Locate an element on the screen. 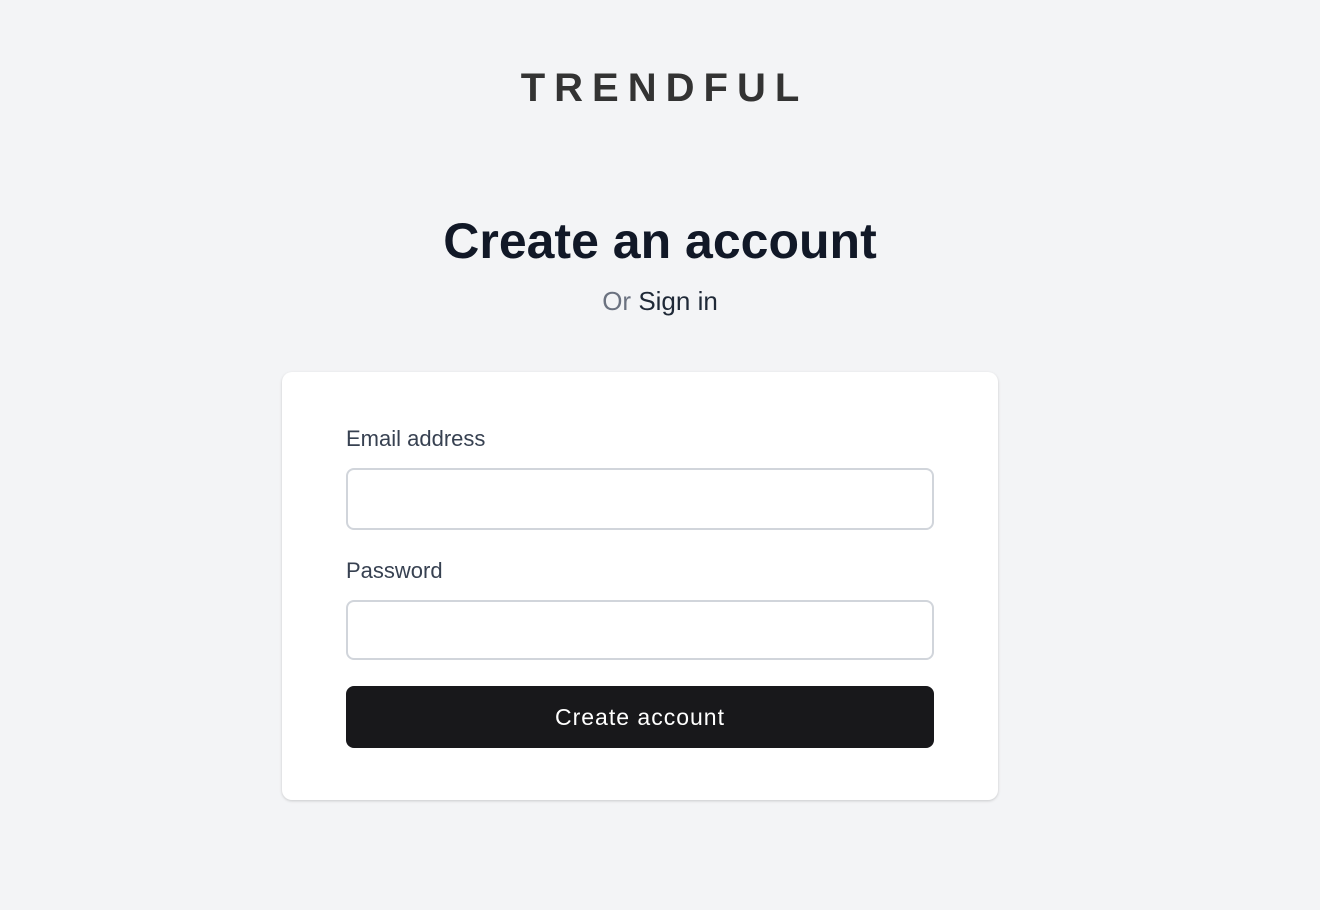 The image size is (1320, 910). email-label: Email address is located at coordinates (416, 438).